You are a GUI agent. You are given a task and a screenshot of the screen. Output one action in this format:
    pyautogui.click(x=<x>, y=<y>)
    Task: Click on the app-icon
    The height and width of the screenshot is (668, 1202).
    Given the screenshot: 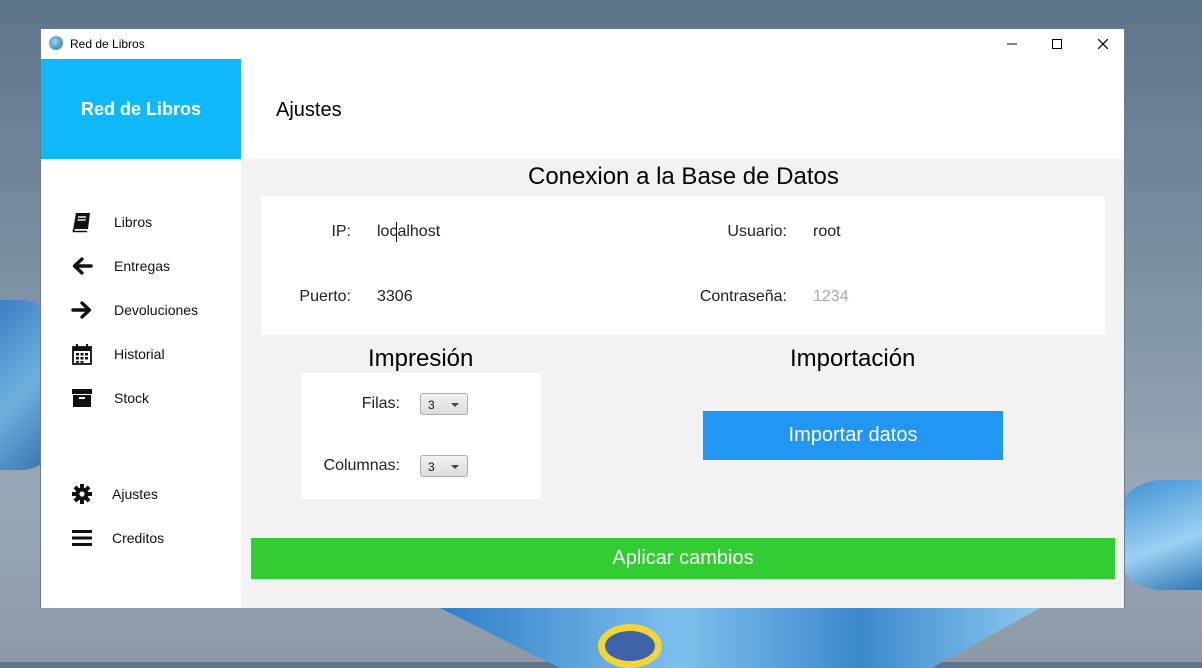 What is the action you would take?
    pyautogui.click(x=56, y=43)
    